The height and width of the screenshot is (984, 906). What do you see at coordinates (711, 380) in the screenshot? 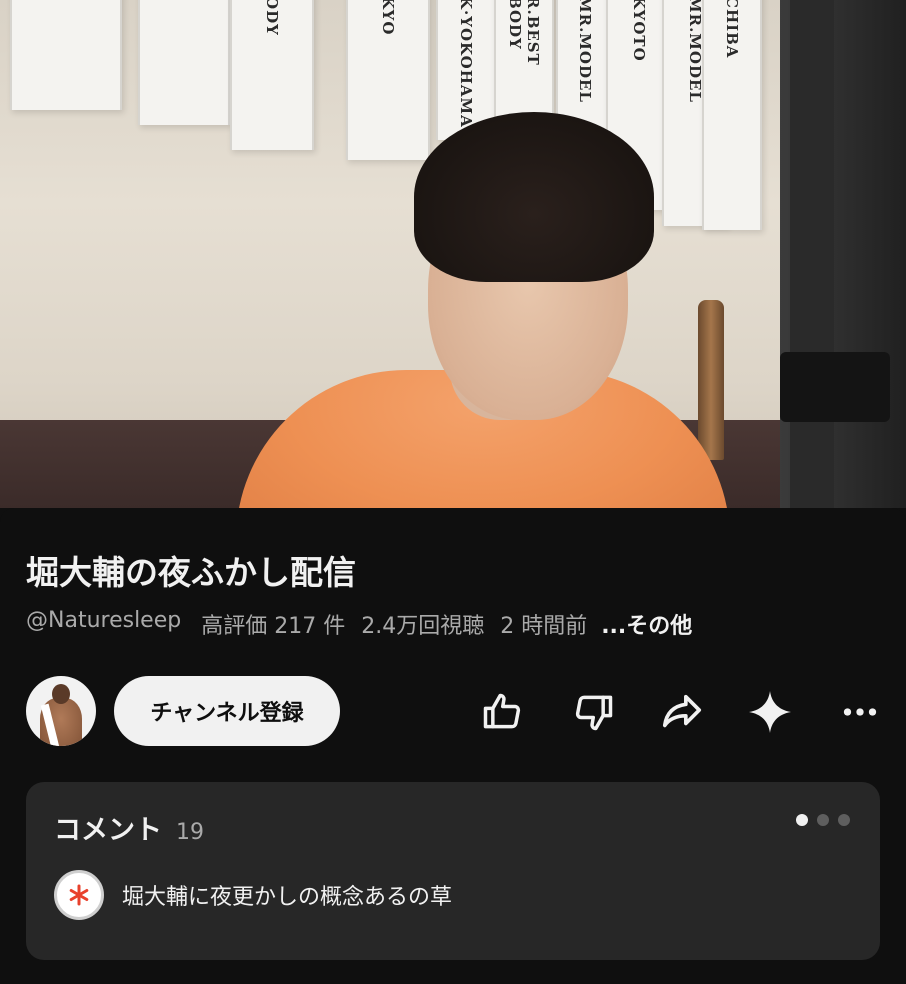
I see `guitar` at bounding box center [711, 380].